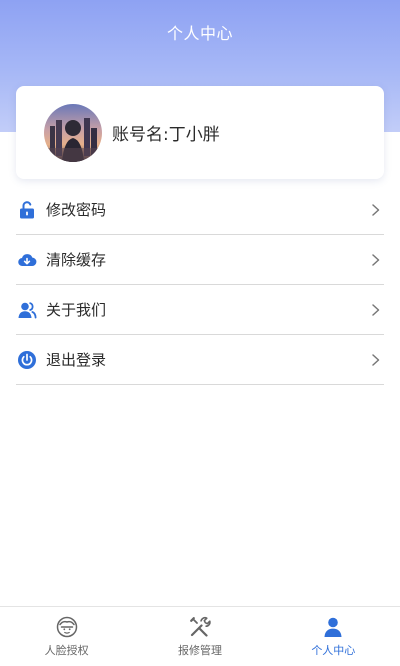 This screenshot has width=400, height=666. What do you see at coordinates (200, 310) in the screenshot?
I see `menu-item-about-us: 关于我们` at bounding box center [200, 310].